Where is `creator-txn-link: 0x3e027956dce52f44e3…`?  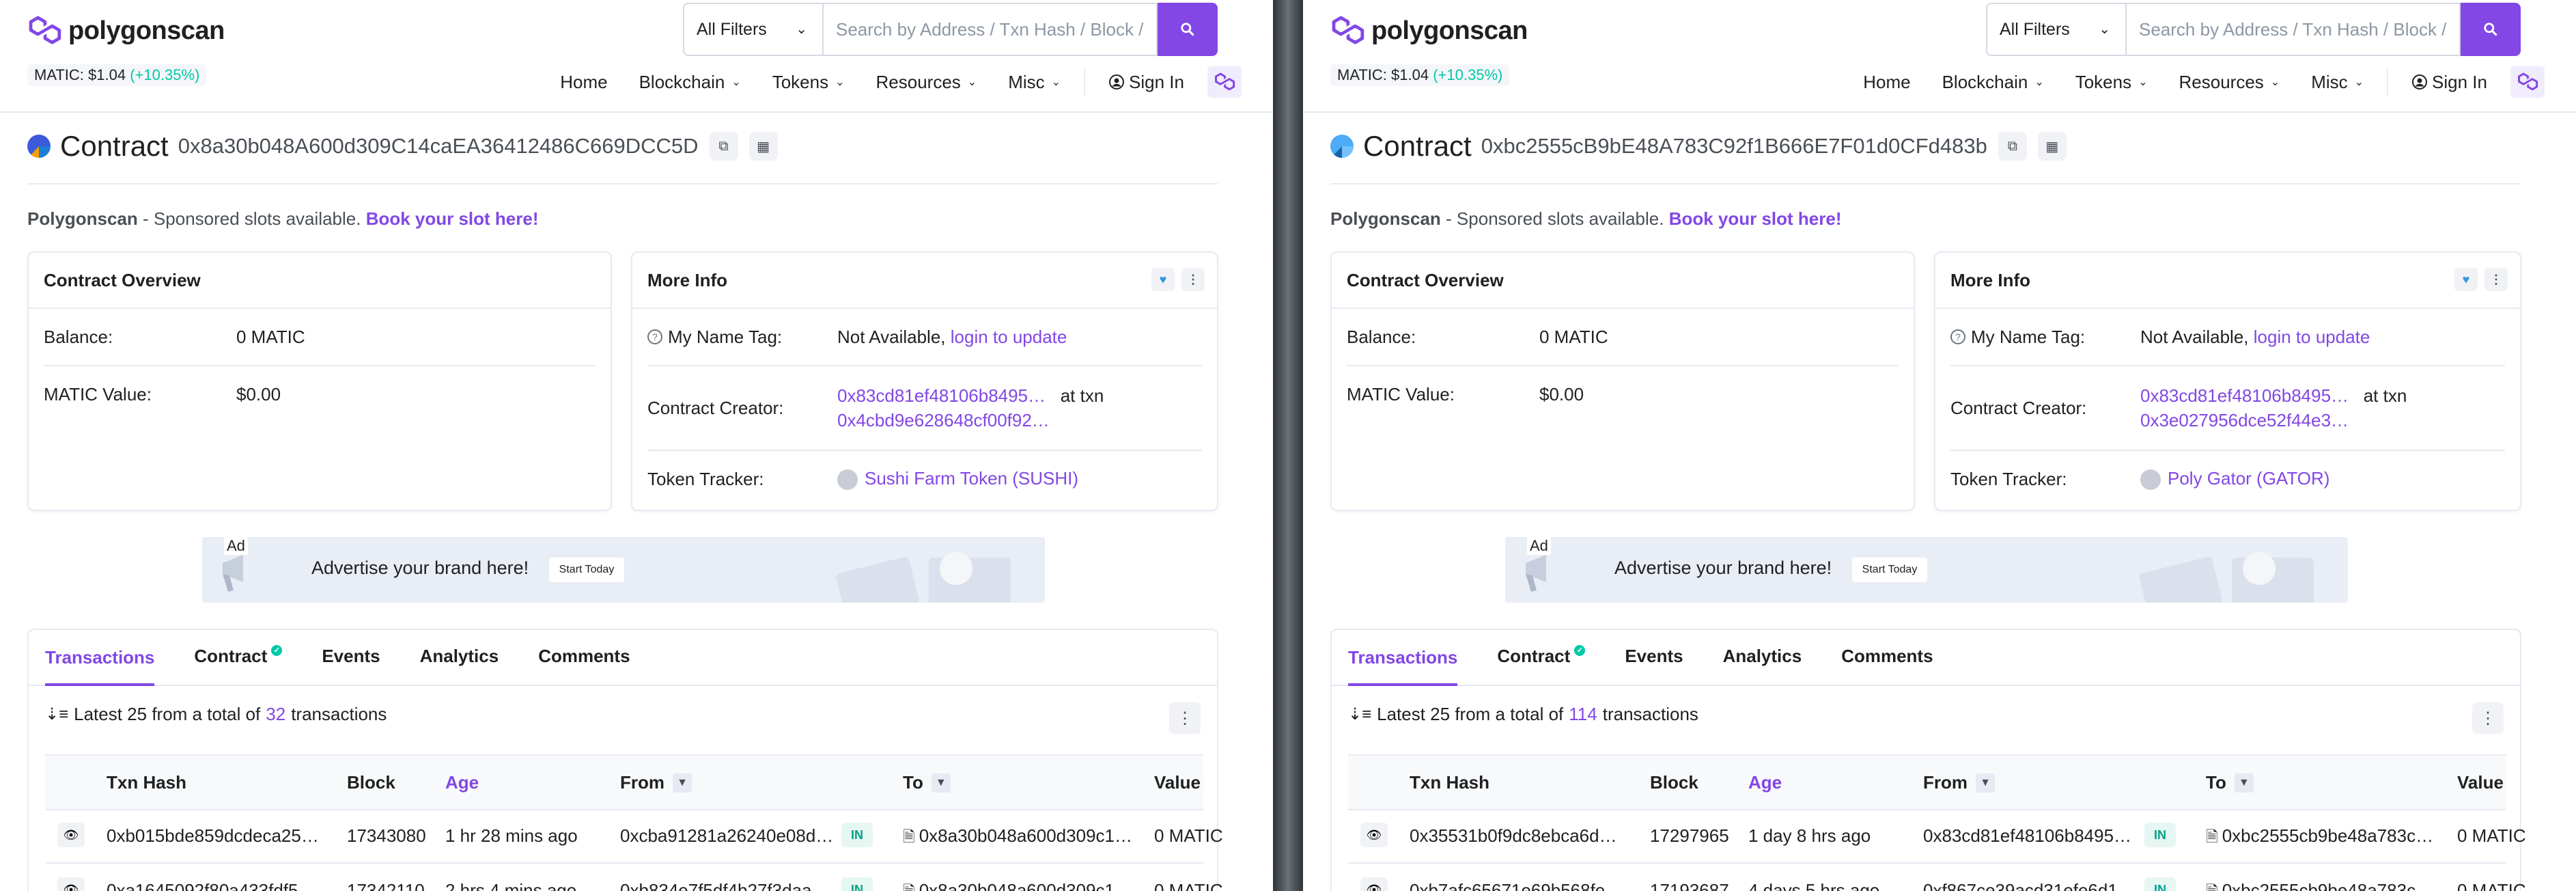 creator-txn-link: 0x3e027956dce52f44e3… is located at coordinates (2322, 420).